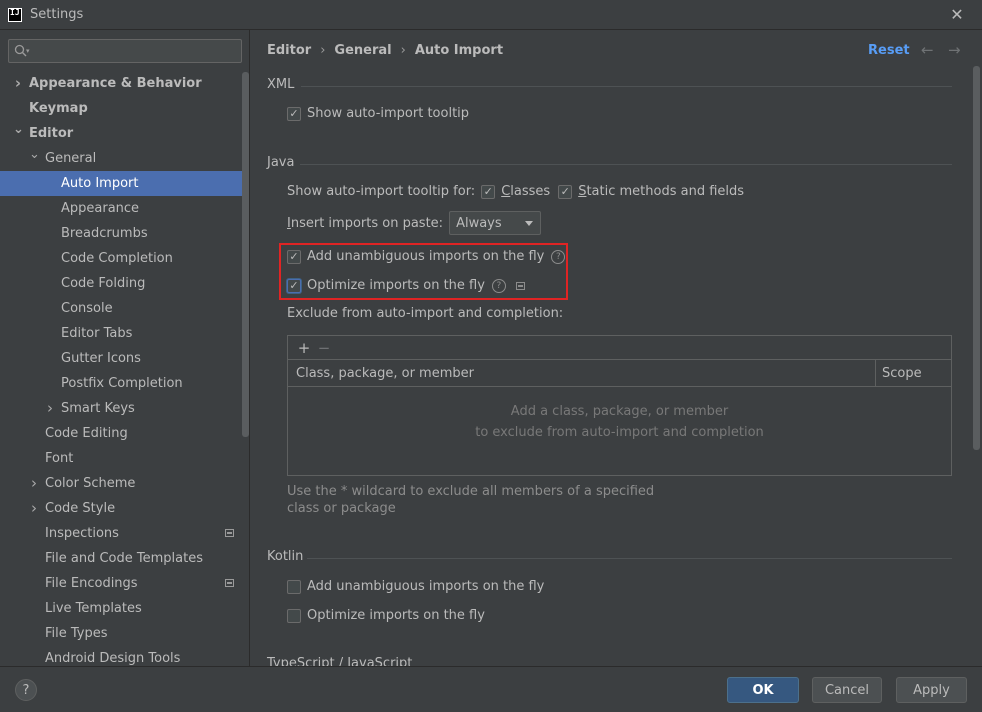  I want to click on sidebar-item-label: Inspections, so click(82, 533).